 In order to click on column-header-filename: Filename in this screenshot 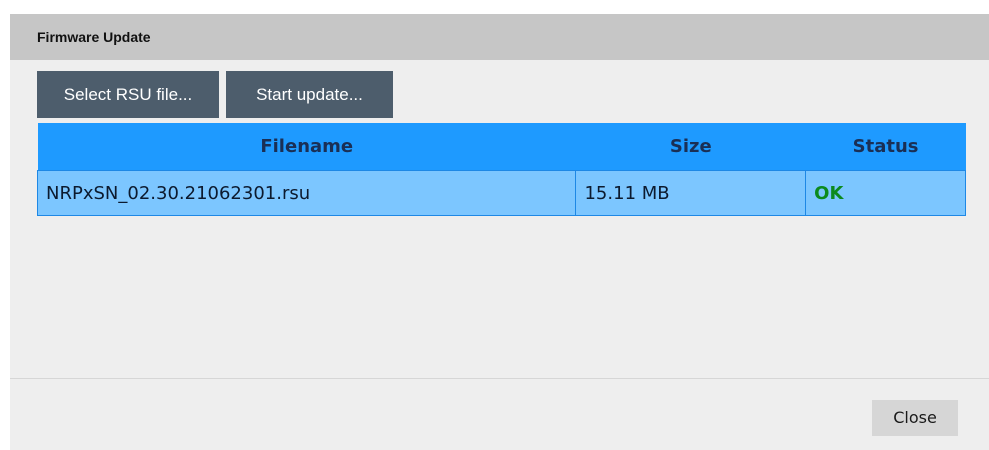, I will do `click(306, 147)`.